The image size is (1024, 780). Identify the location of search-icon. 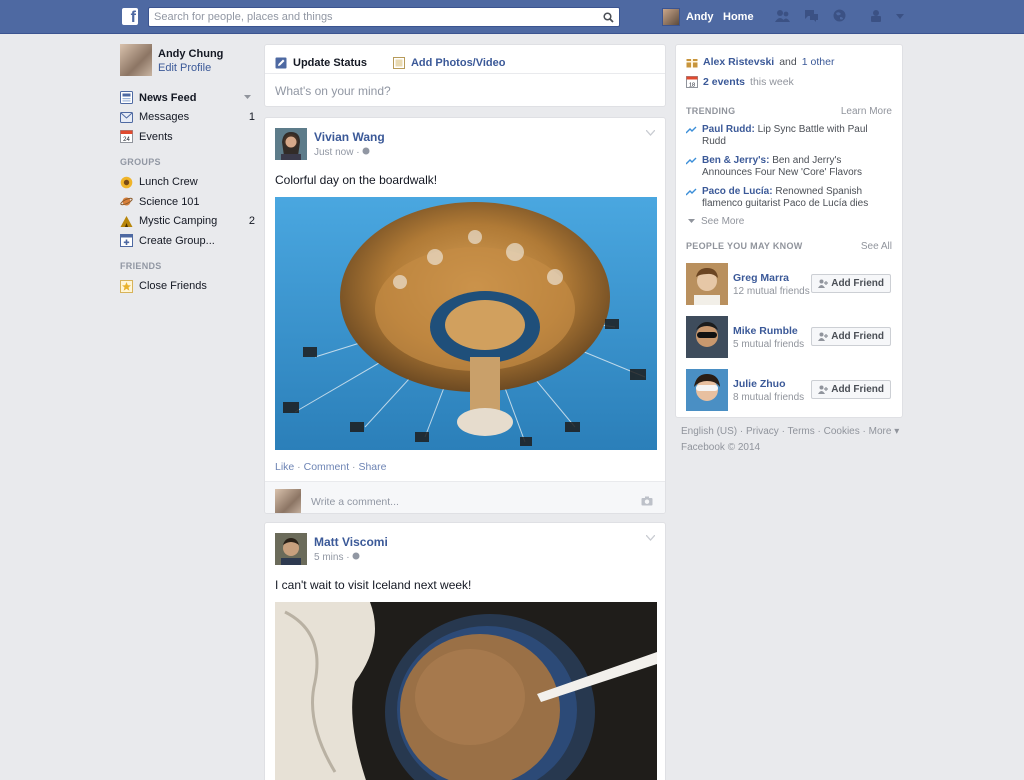
(608, 17).